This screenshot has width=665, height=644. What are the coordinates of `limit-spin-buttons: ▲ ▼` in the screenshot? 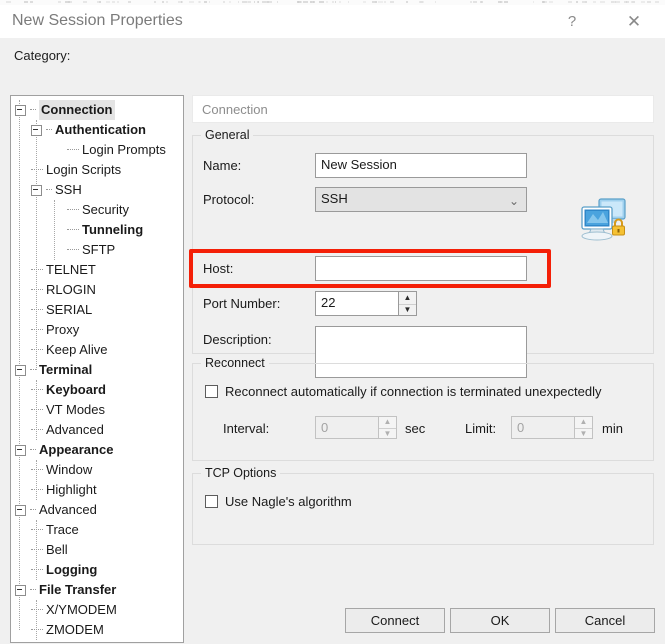 It's located at (584, 427).